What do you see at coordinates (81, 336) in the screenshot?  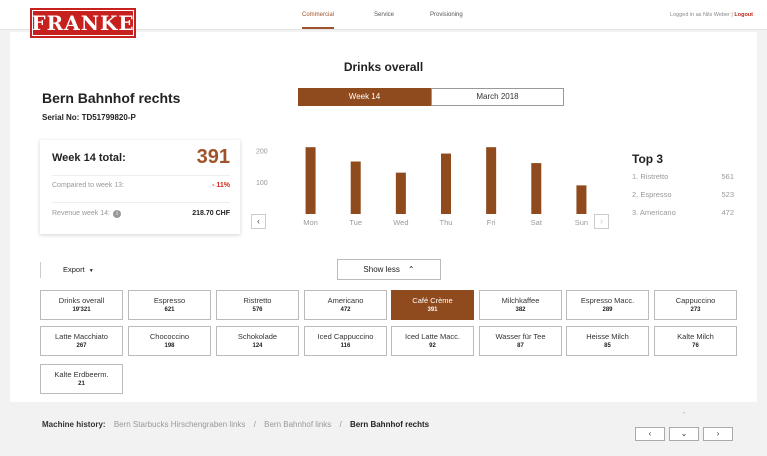 I see `drink-tile-name: Latte Macchiato` at bounding box center [81, 336].